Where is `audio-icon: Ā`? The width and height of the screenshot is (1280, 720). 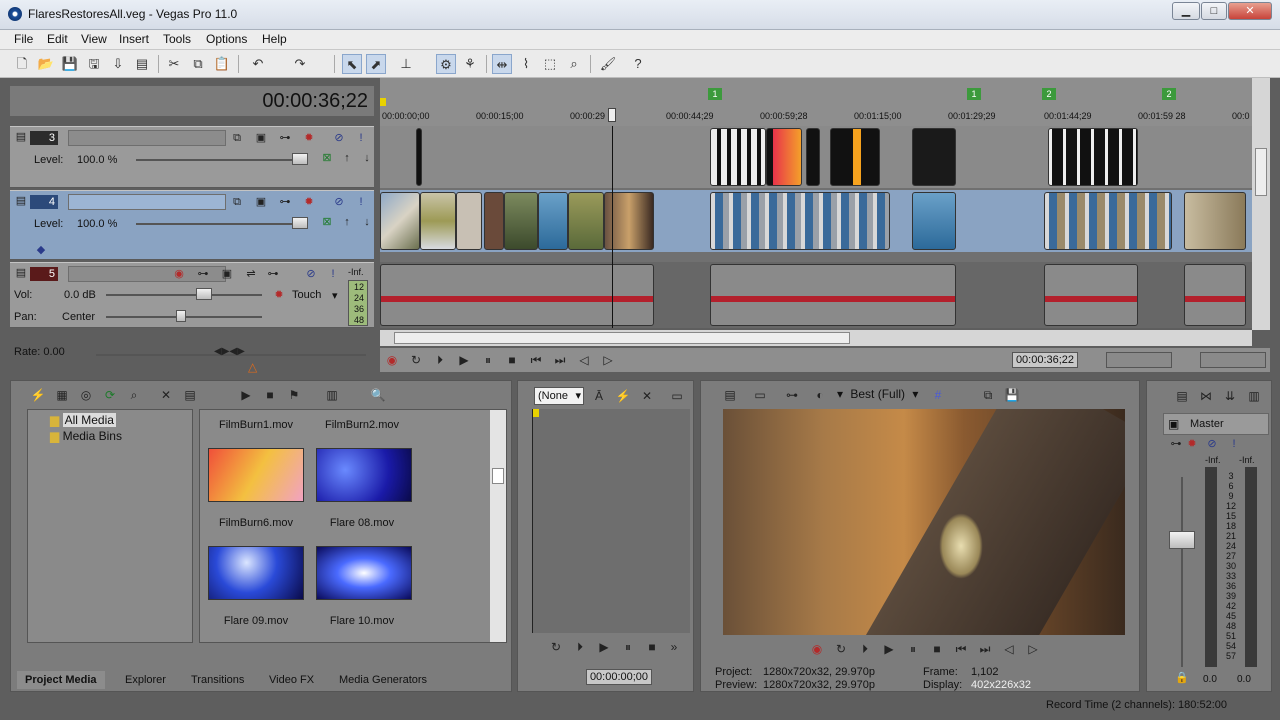
audio-icon: Ā is located at coordinates (599, 396).